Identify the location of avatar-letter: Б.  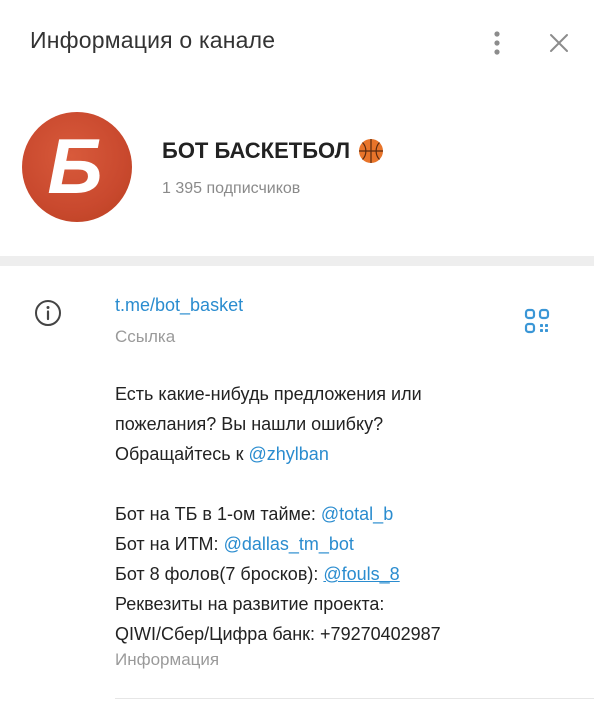
(75, 166).